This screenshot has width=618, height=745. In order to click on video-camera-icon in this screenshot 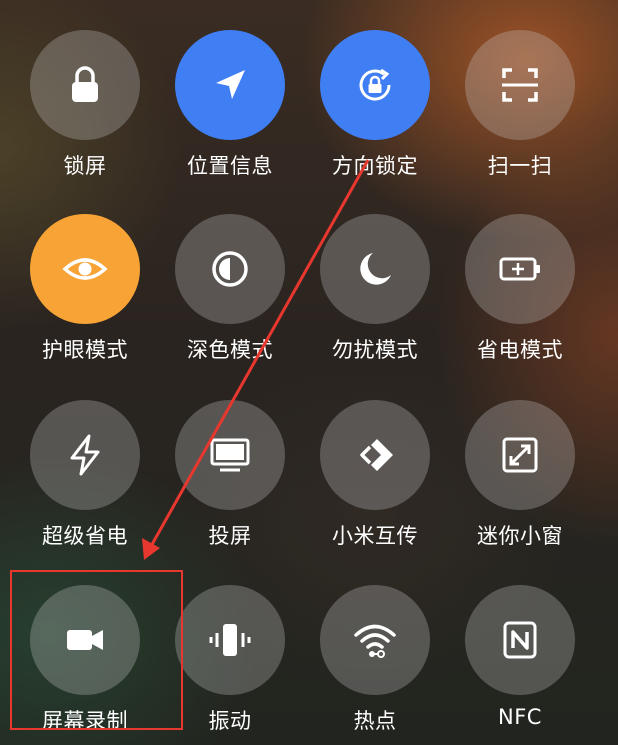, I will do `click(85, 640)`.